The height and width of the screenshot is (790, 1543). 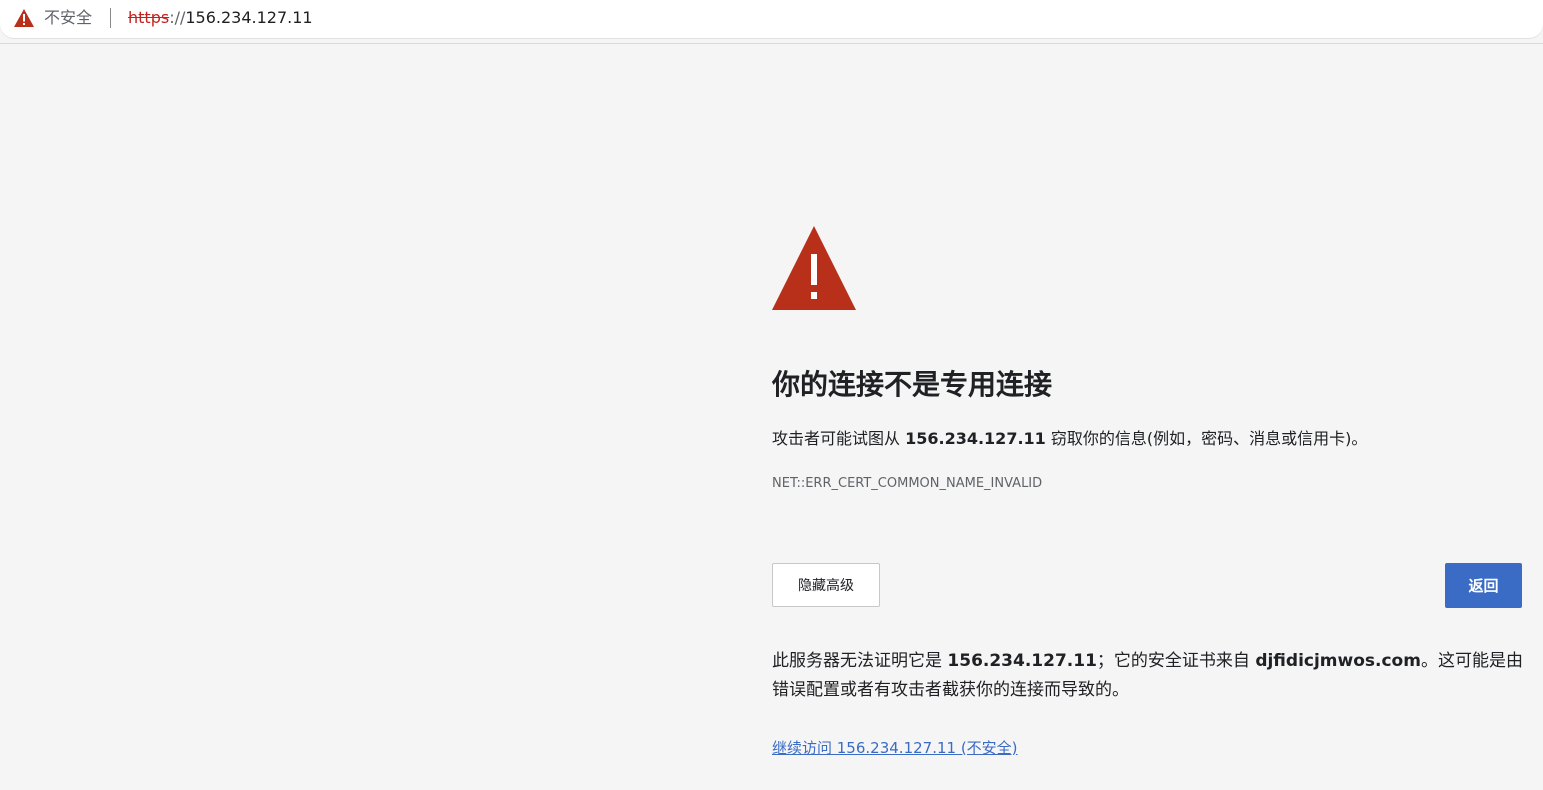 What do you see at coordinates (110, 18) in the screenshot?
I see `address-divider` at bounding box center [110, 18].